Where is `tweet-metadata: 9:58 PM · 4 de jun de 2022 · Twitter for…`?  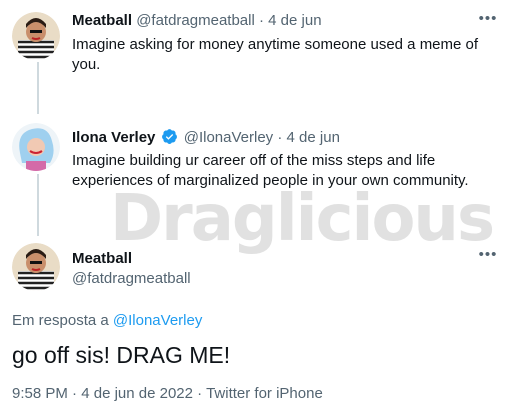
tweet-metadata: 9:58 PM · 4 de jun de 2022 · Twitter for… is located at coordinates (167, 393).